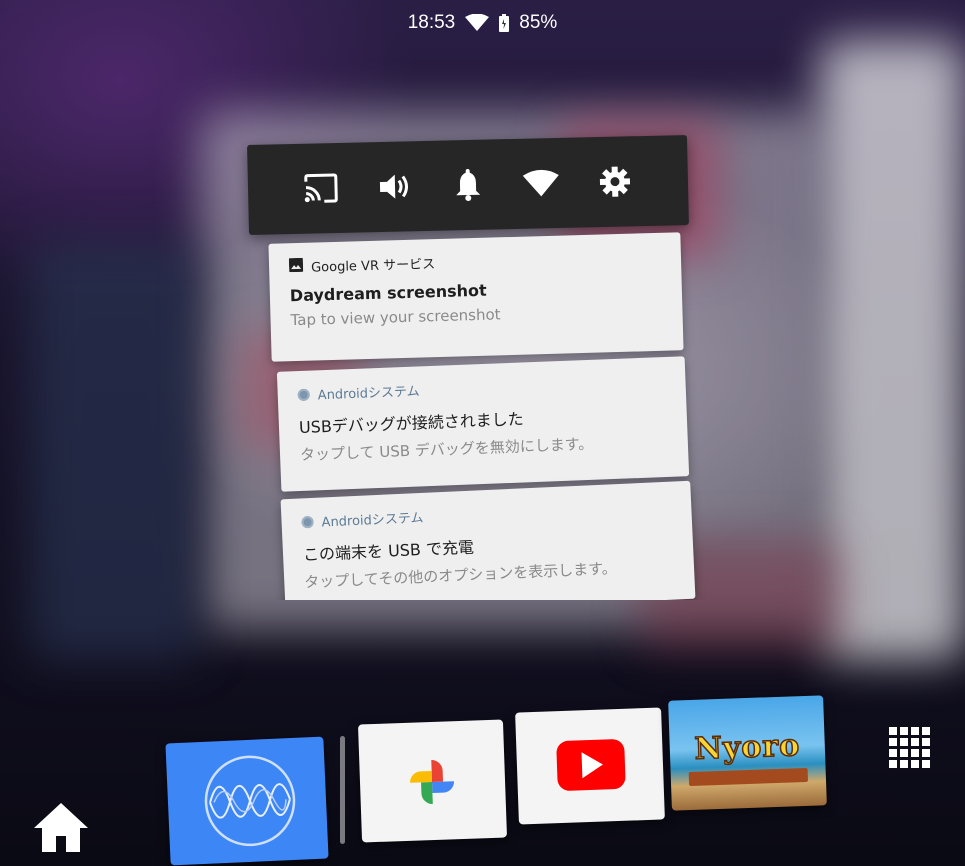 The height and width of the screenshot is (866, 965). I want to click on cast-icon, so click(321, 188).